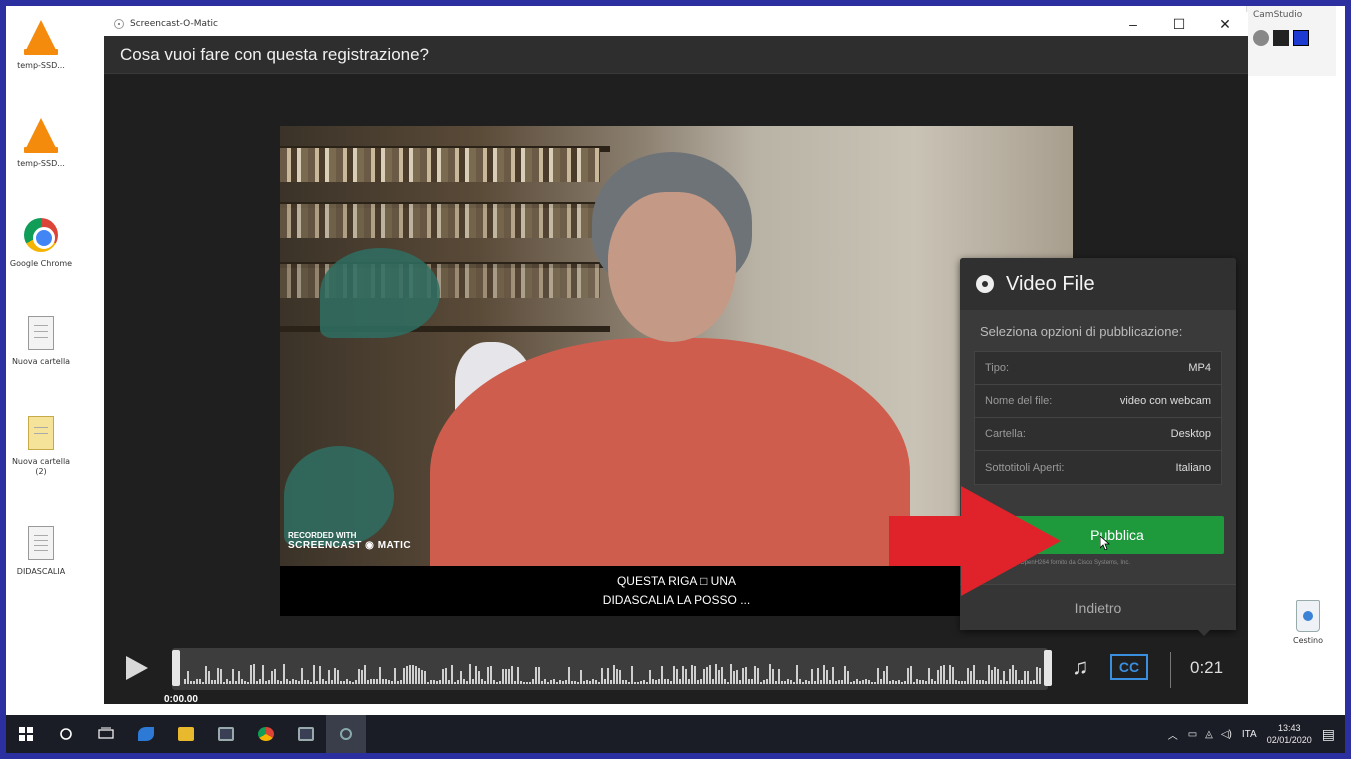 Image resolution: width=1351 pixels, height=759 pixels. What do you see at coordinates (1050, 283) in the screenshot?
I see `panel-title: Video File` at bounding box center [1050, 283].